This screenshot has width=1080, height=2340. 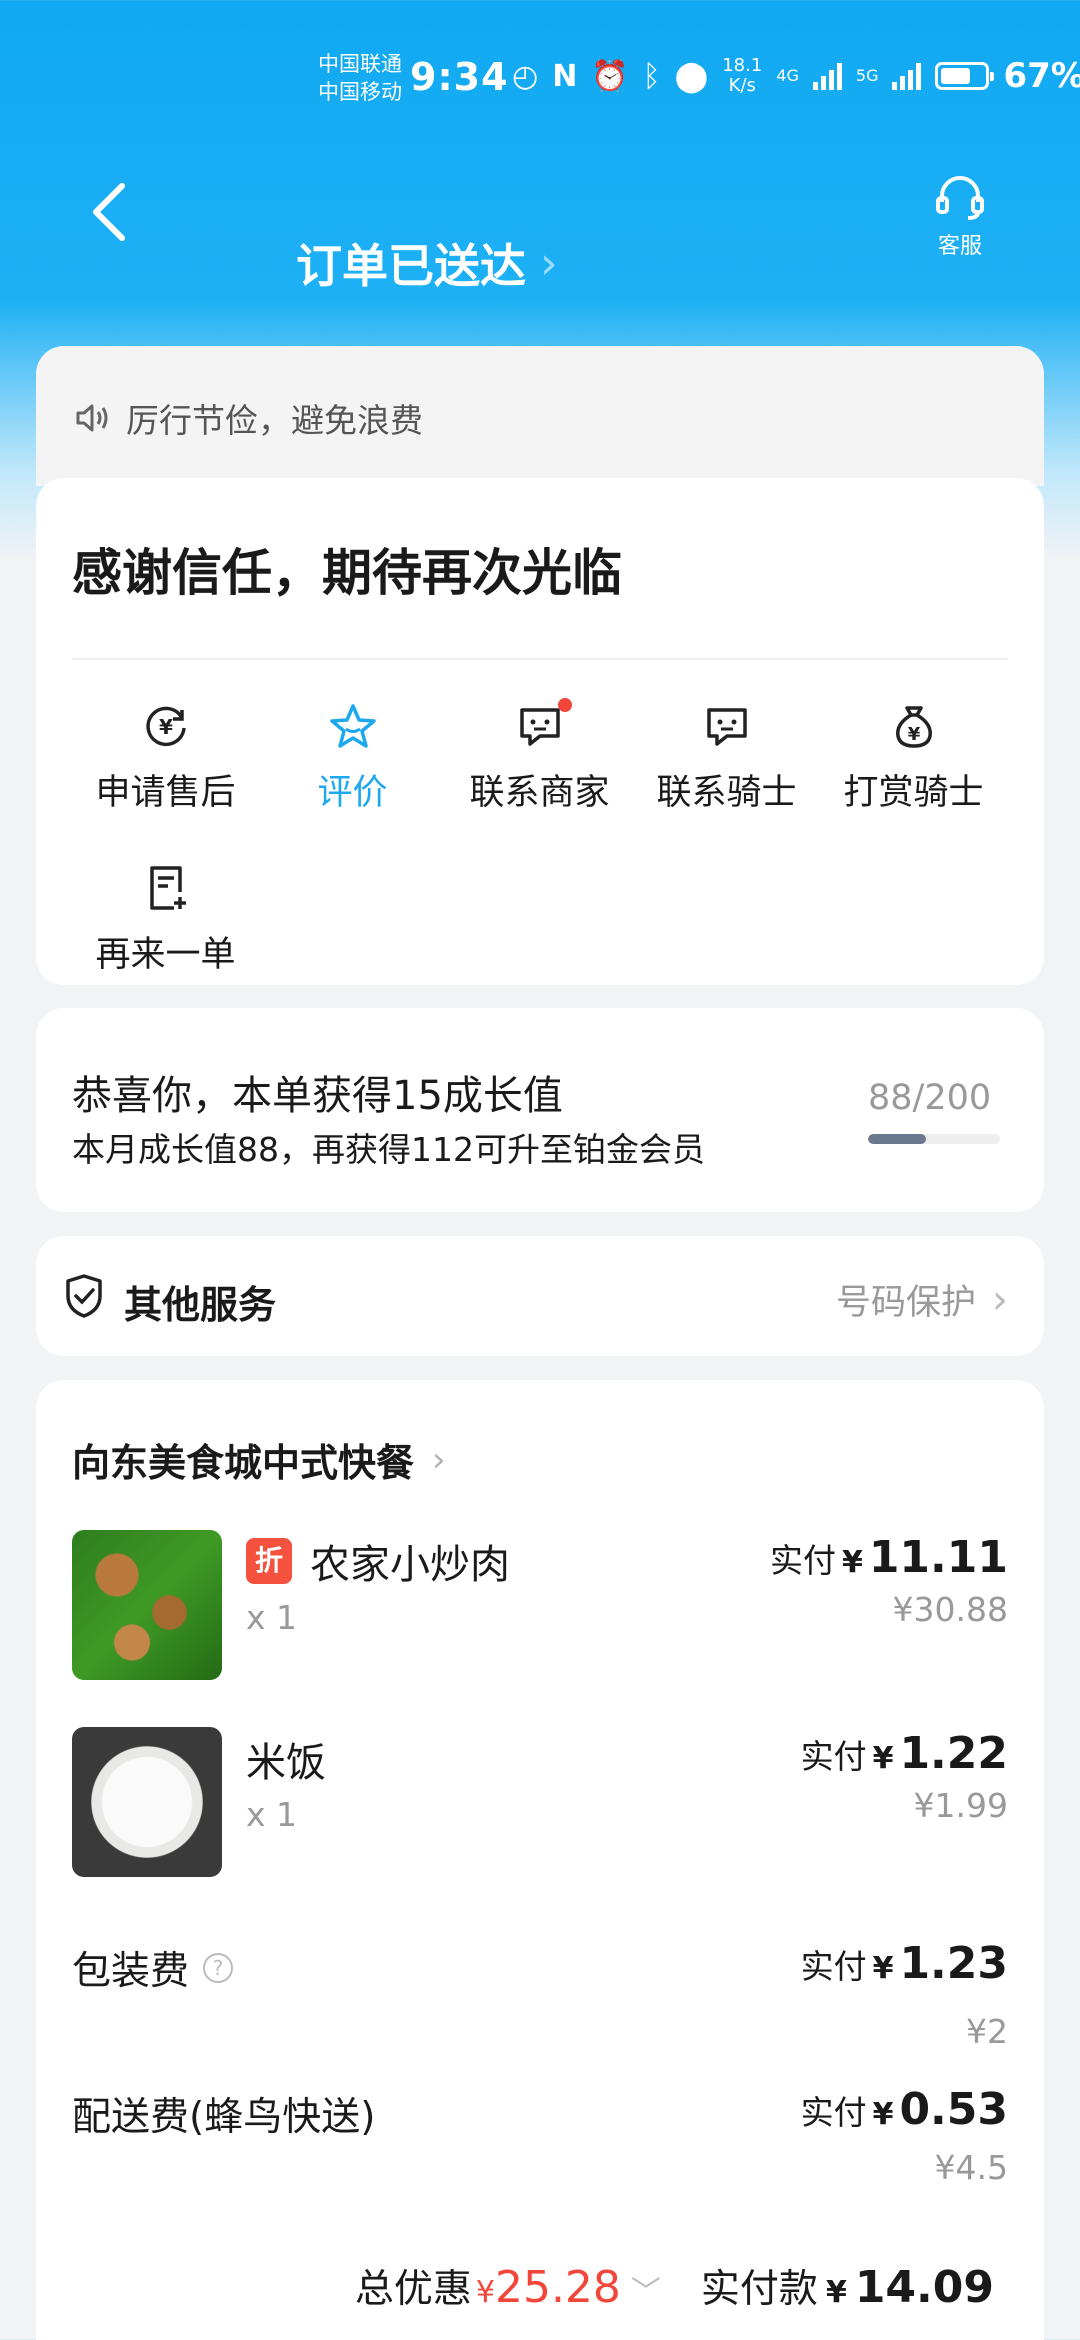 I want to click on packaging-fee-label: 包装费, so click(x=131, y=1971).